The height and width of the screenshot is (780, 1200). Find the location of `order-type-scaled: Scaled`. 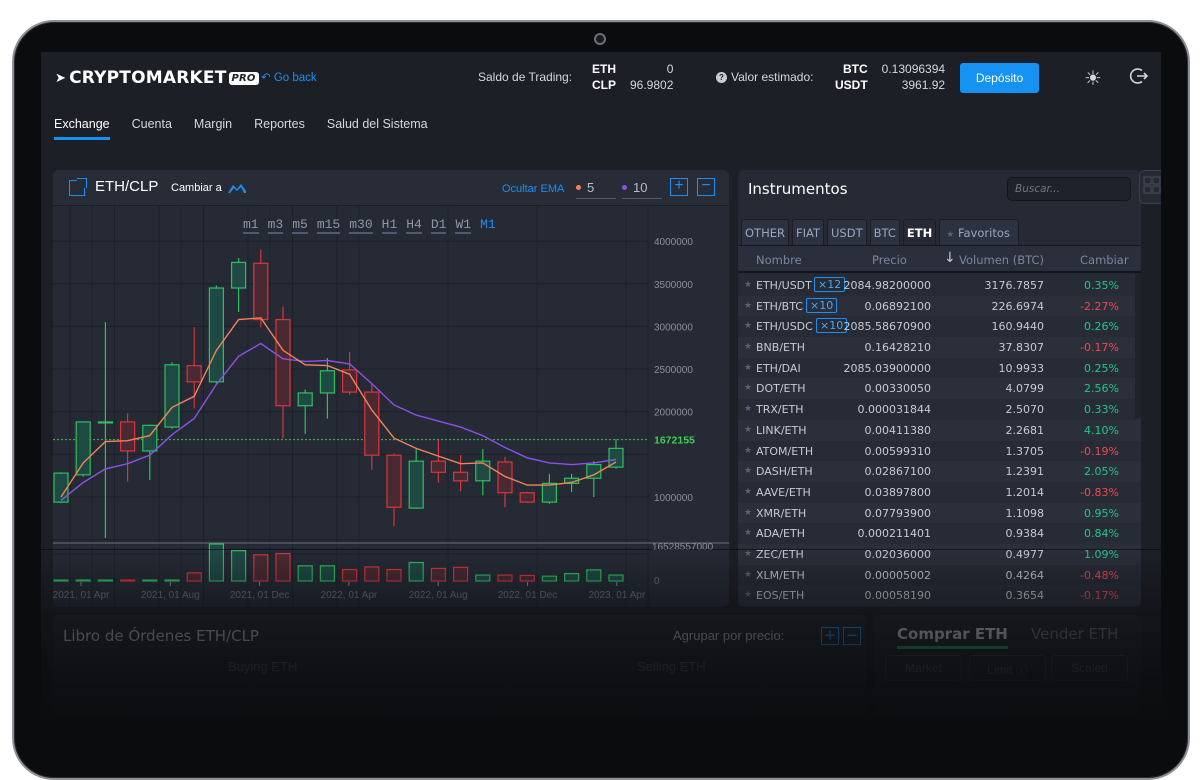

order-type-scaled: Scaled is located at coordinates (1089, 668).